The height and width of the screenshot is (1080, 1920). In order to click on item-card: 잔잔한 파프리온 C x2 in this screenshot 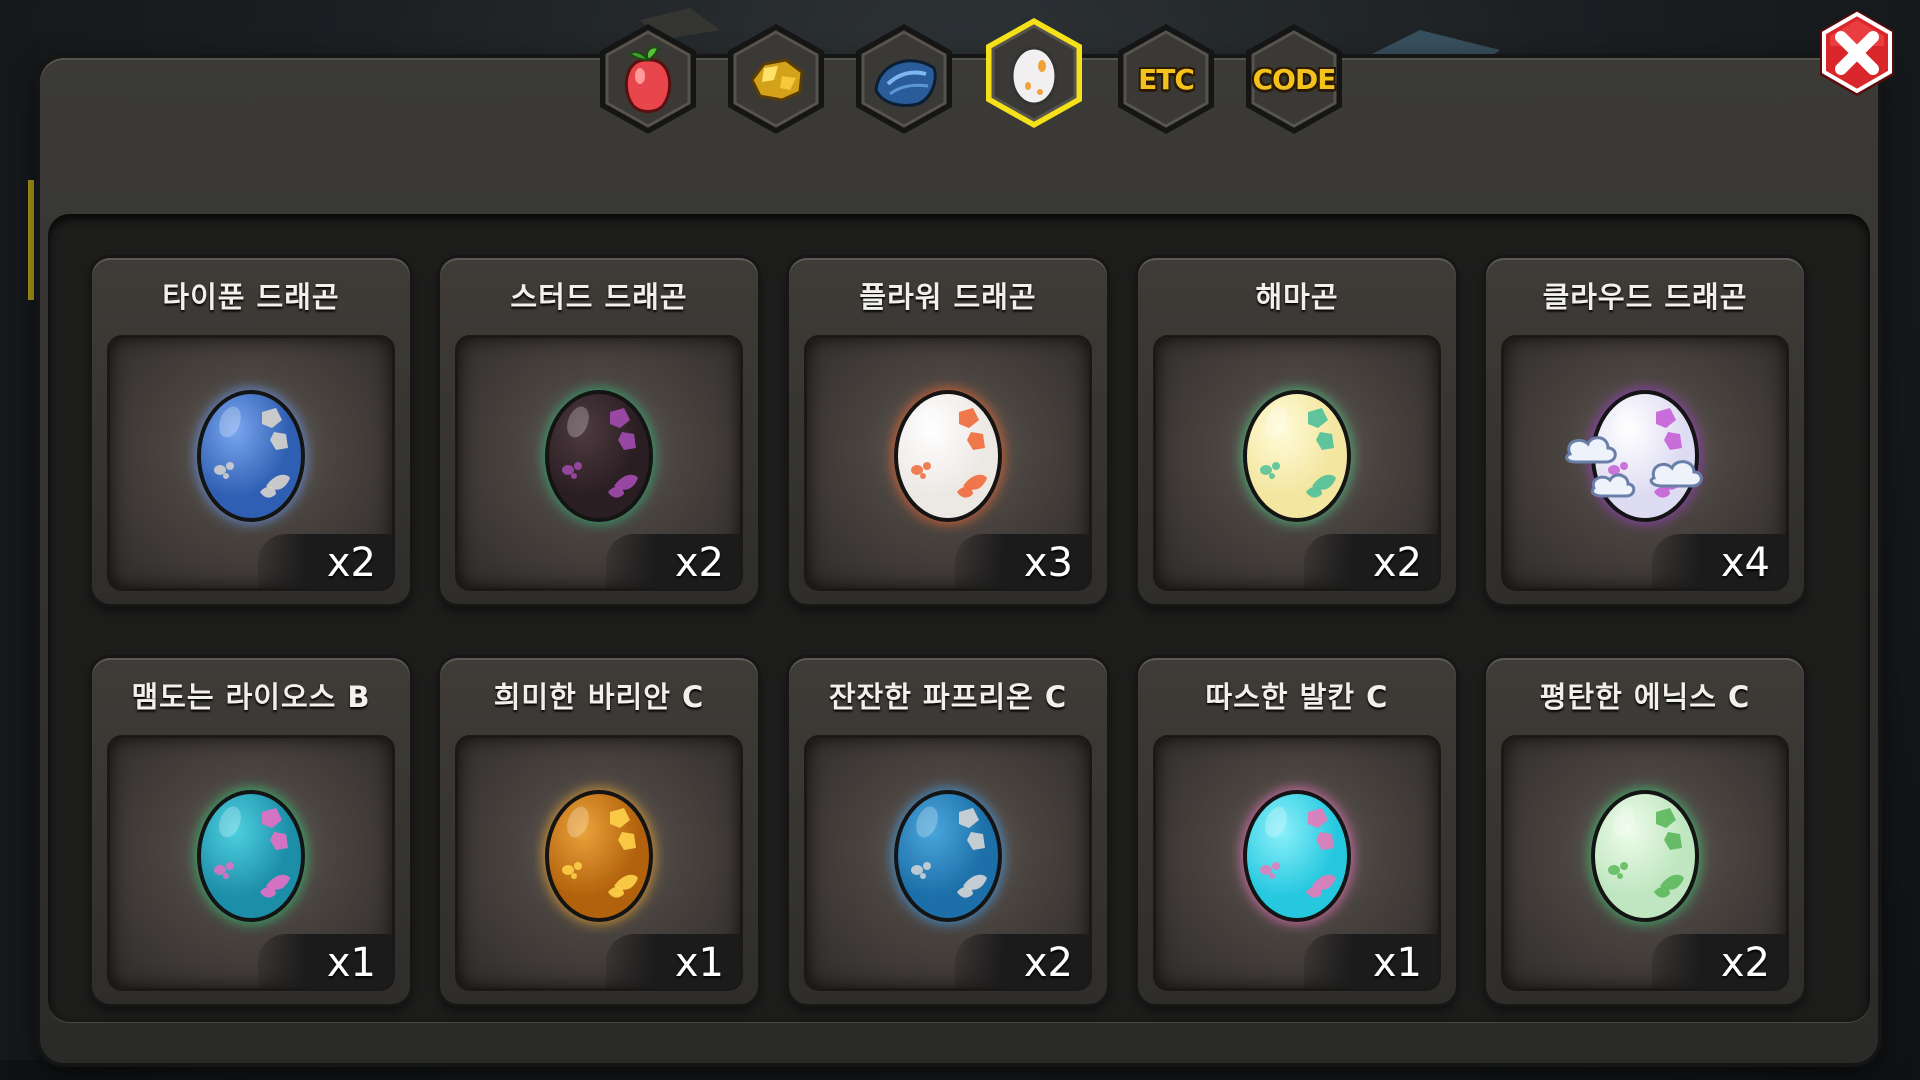, I will do `click(948, 831)`.